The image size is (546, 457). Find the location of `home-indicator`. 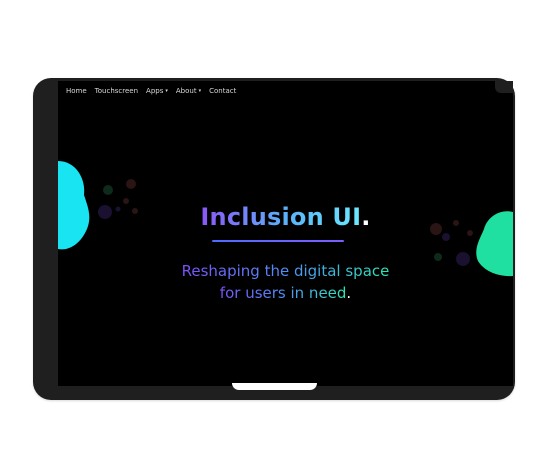

home-indicator is located at coordinates (274, 386).